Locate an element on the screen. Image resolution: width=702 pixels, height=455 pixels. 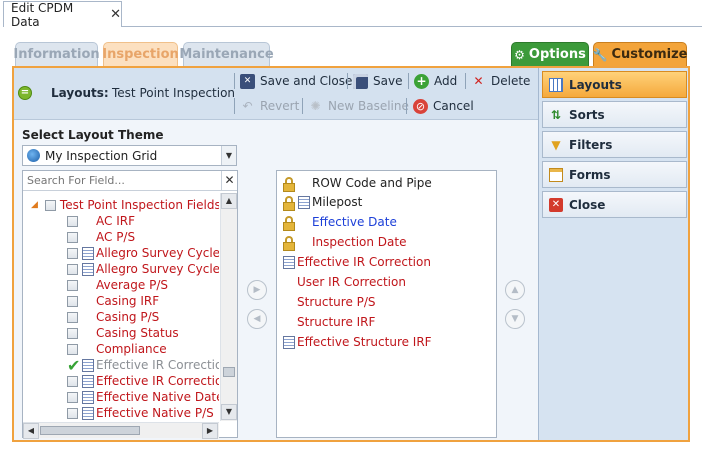
nav-layouts-label: Layouts is located at coordinates (595, 84).